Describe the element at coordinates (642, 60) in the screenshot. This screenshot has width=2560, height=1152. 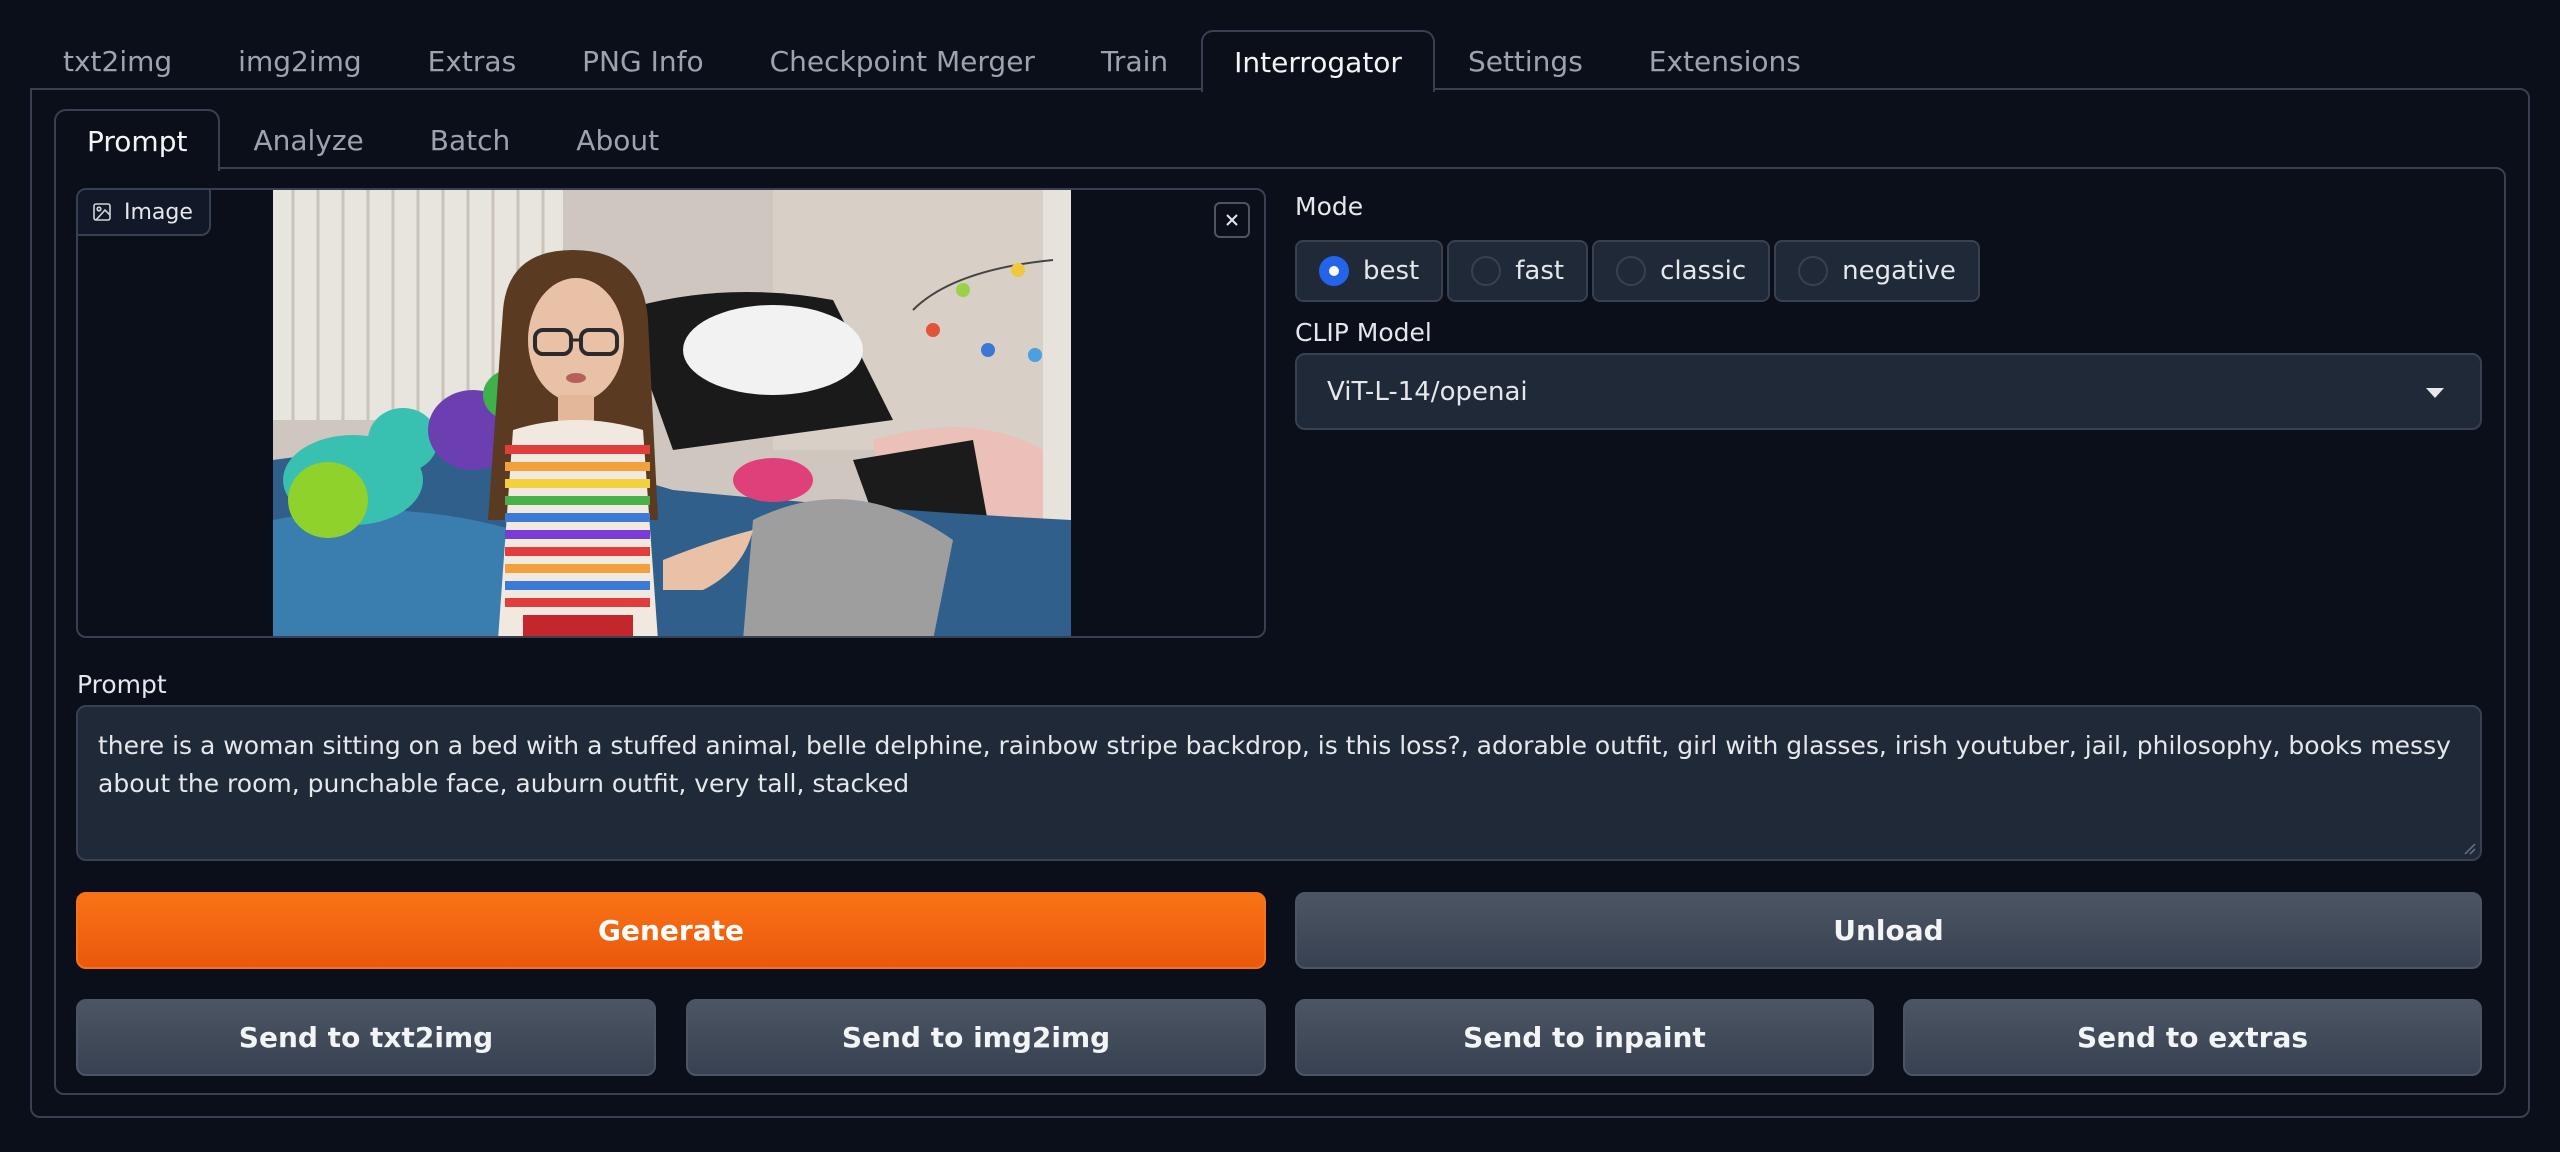
I see `tab-png-info: PNG Info` at that location.